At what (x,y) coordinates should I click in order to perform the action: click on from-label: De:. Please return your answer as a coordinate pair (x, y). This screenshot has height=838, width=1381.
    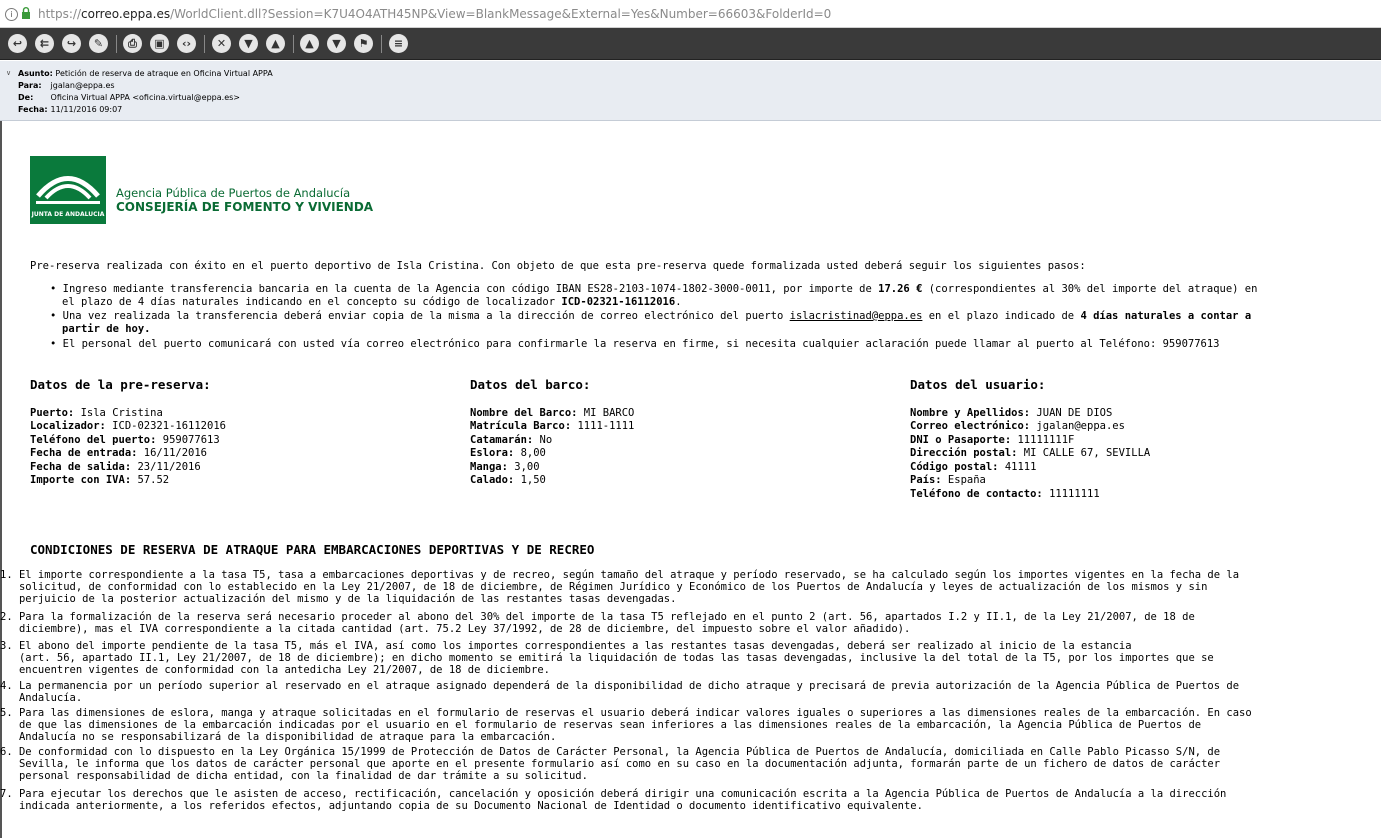
    Looking at the image, I should click on (26, 97).